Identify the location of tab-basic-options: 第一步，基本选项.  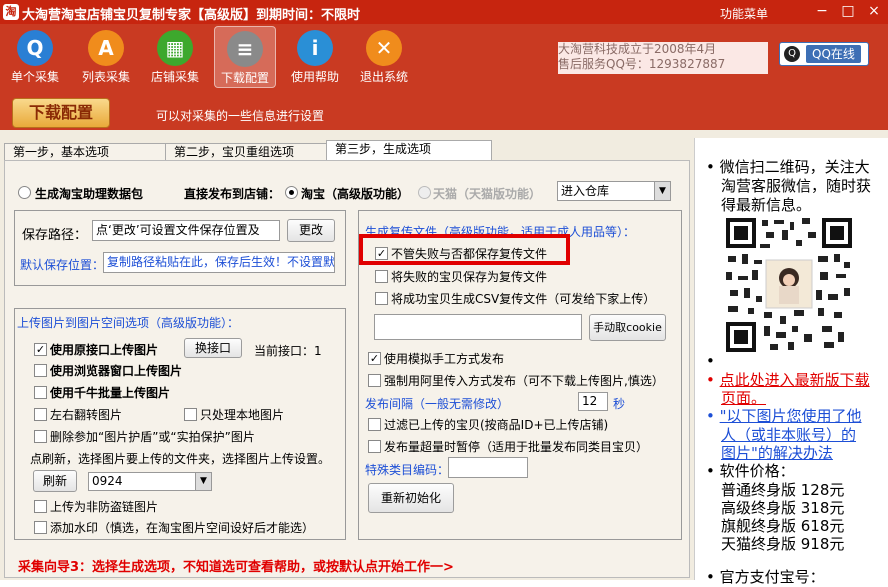
(85, 152).